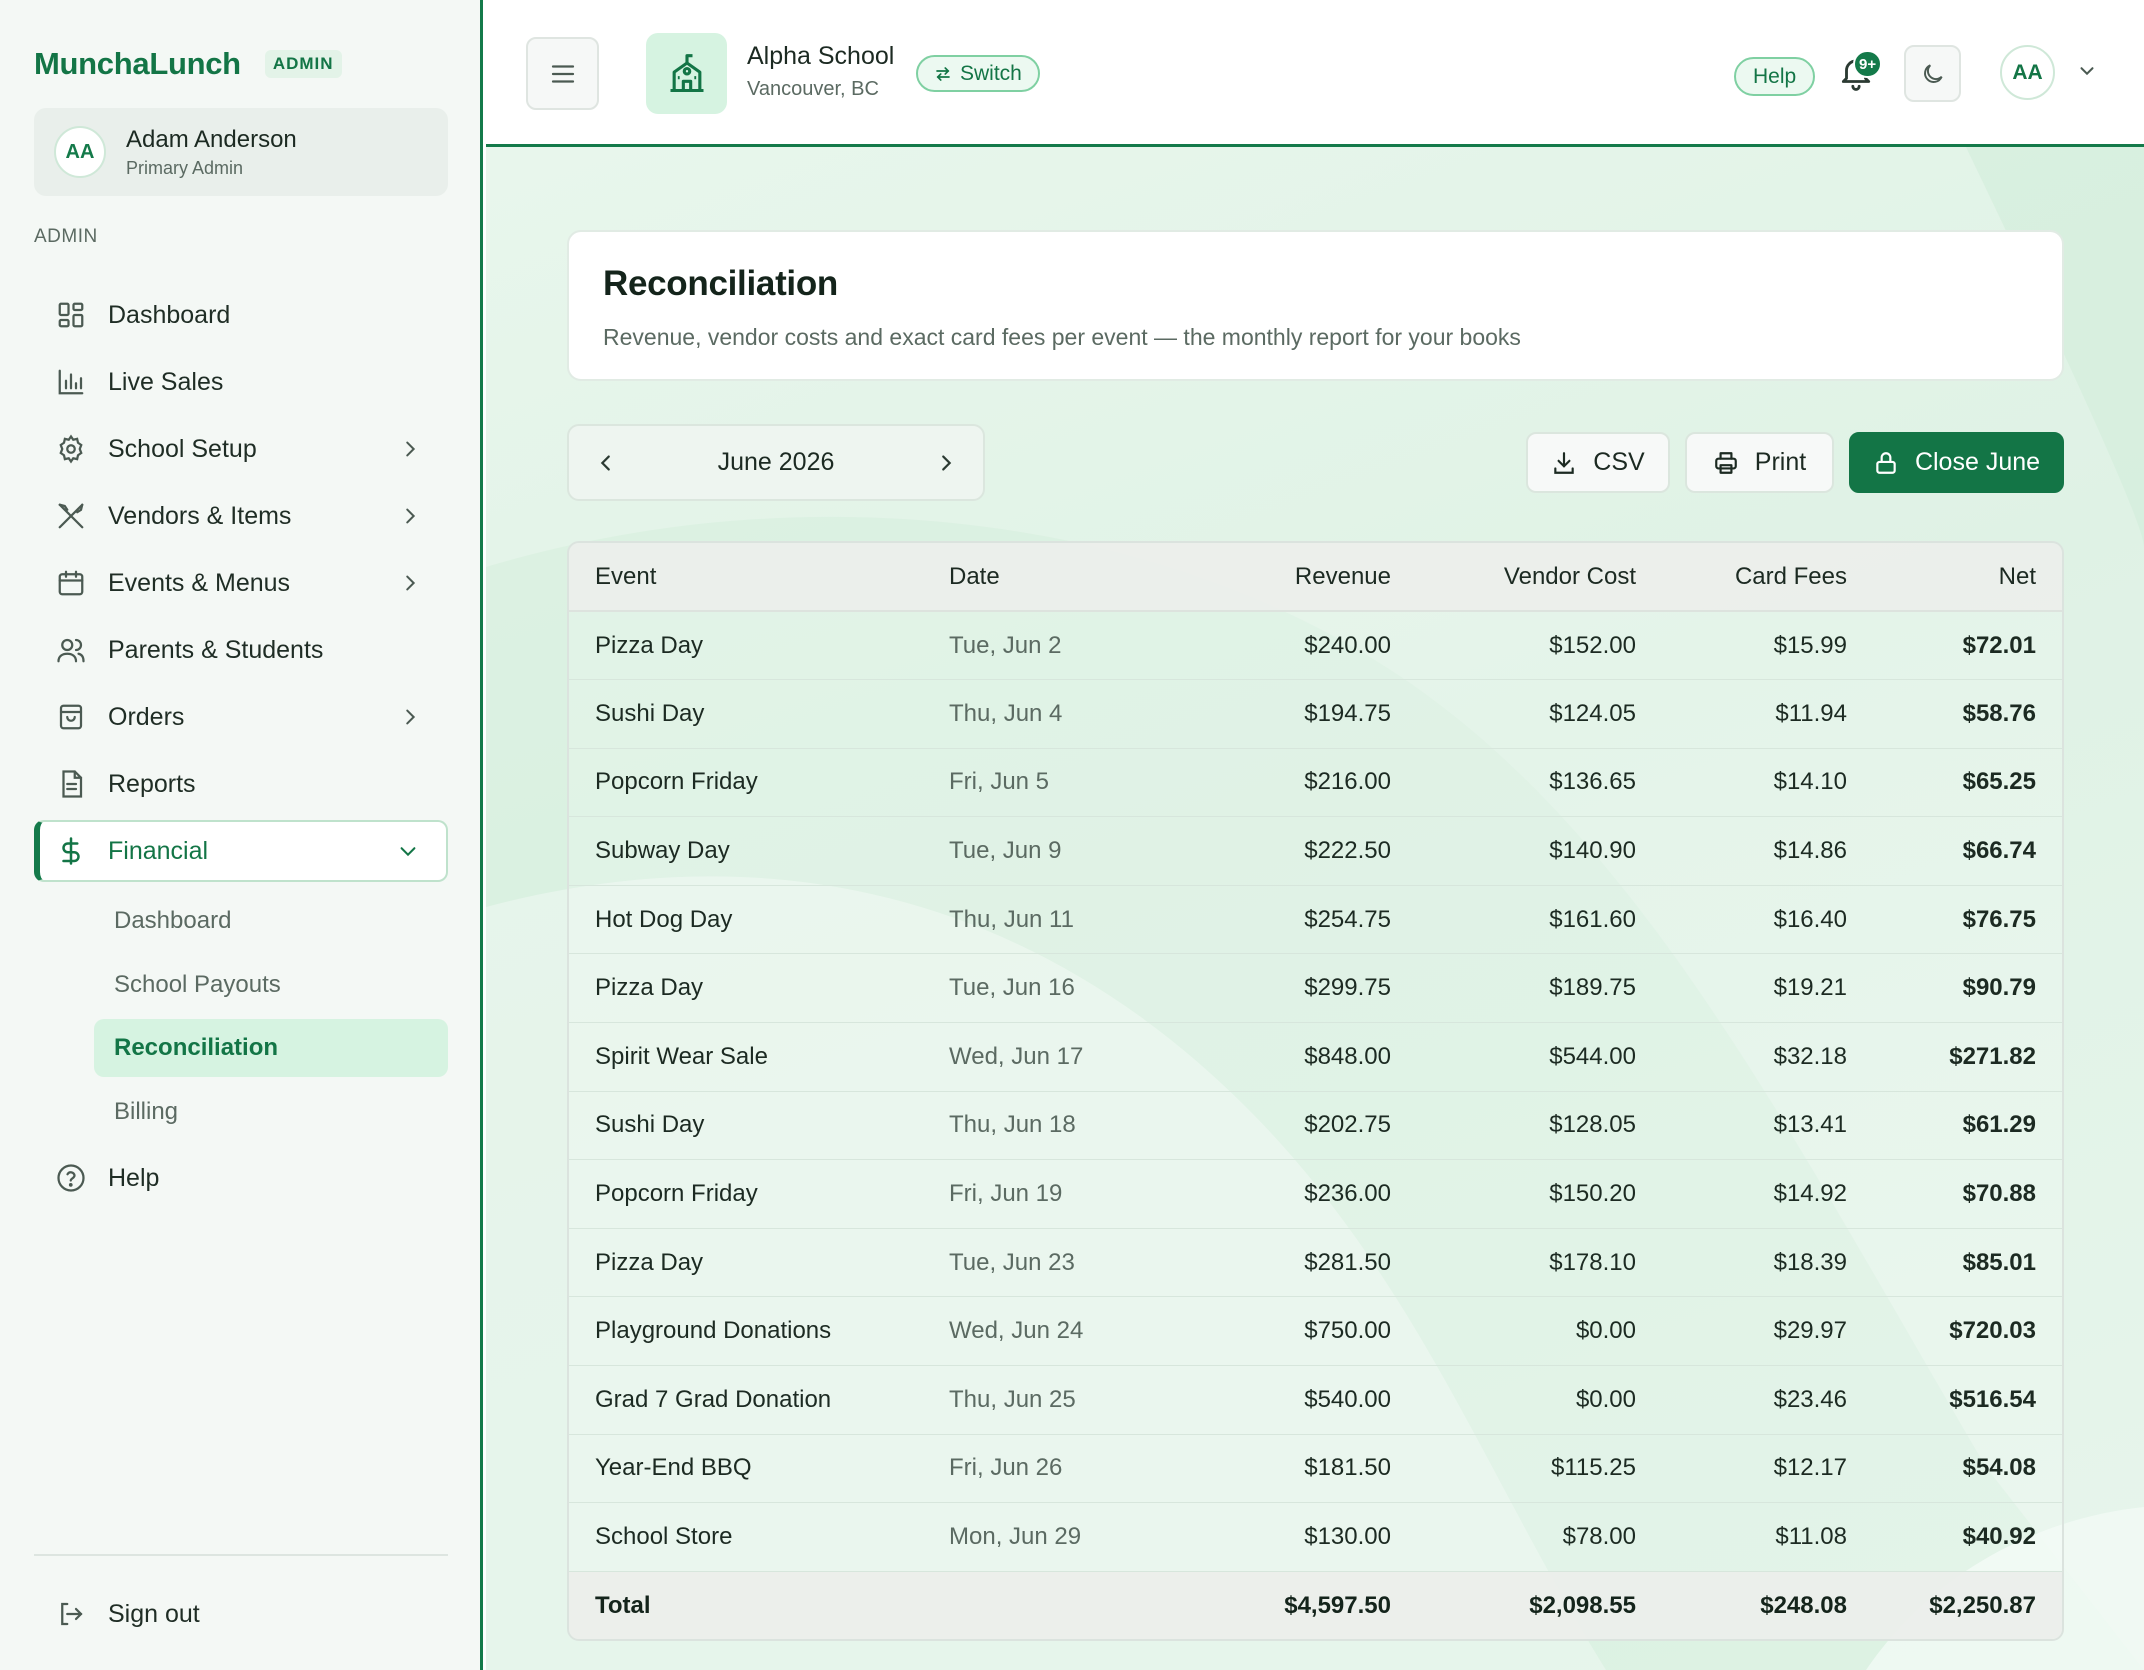  What do you see at coordinates (1886, 462) in the screenshot?
I see `lock-icon` at bounding box center [1886, 462].